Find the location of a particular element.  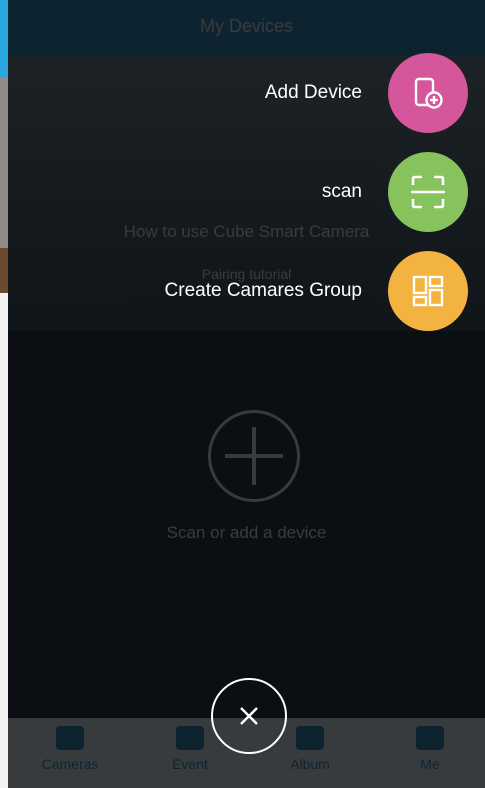

page-title: My Devices is located at coordinates (246, 26).